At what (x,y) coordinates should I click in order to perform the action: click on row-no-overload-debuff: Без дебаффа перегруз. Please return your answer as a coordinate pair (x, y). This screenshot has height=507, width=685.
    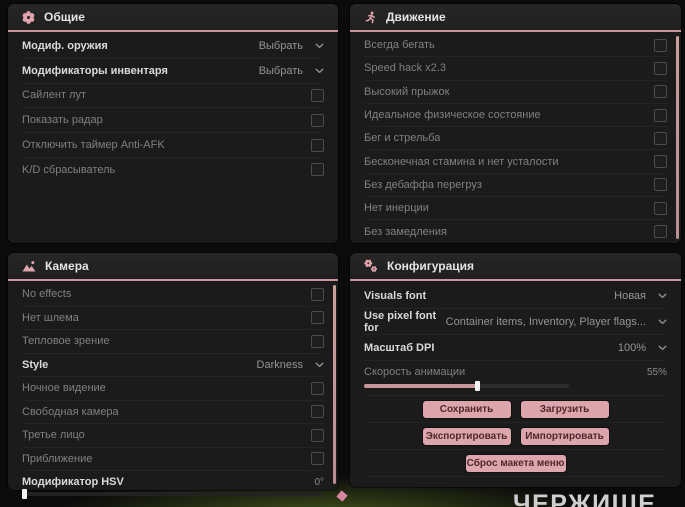
    Looking at the image, I should click on (515, 186).